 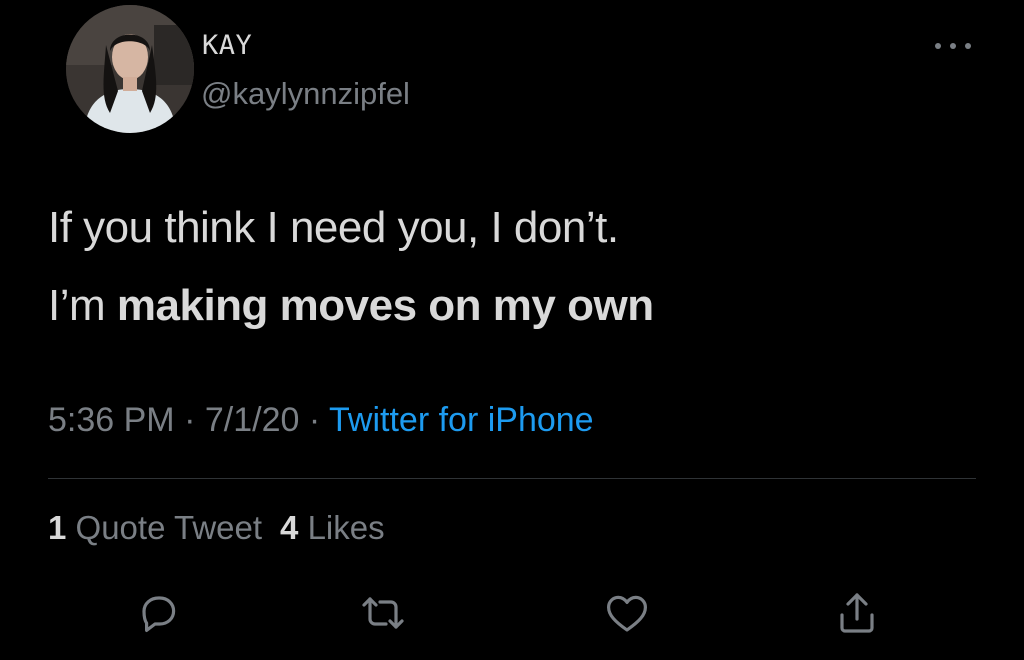 I want to click on reply-icon, so click(x=159, y=614).